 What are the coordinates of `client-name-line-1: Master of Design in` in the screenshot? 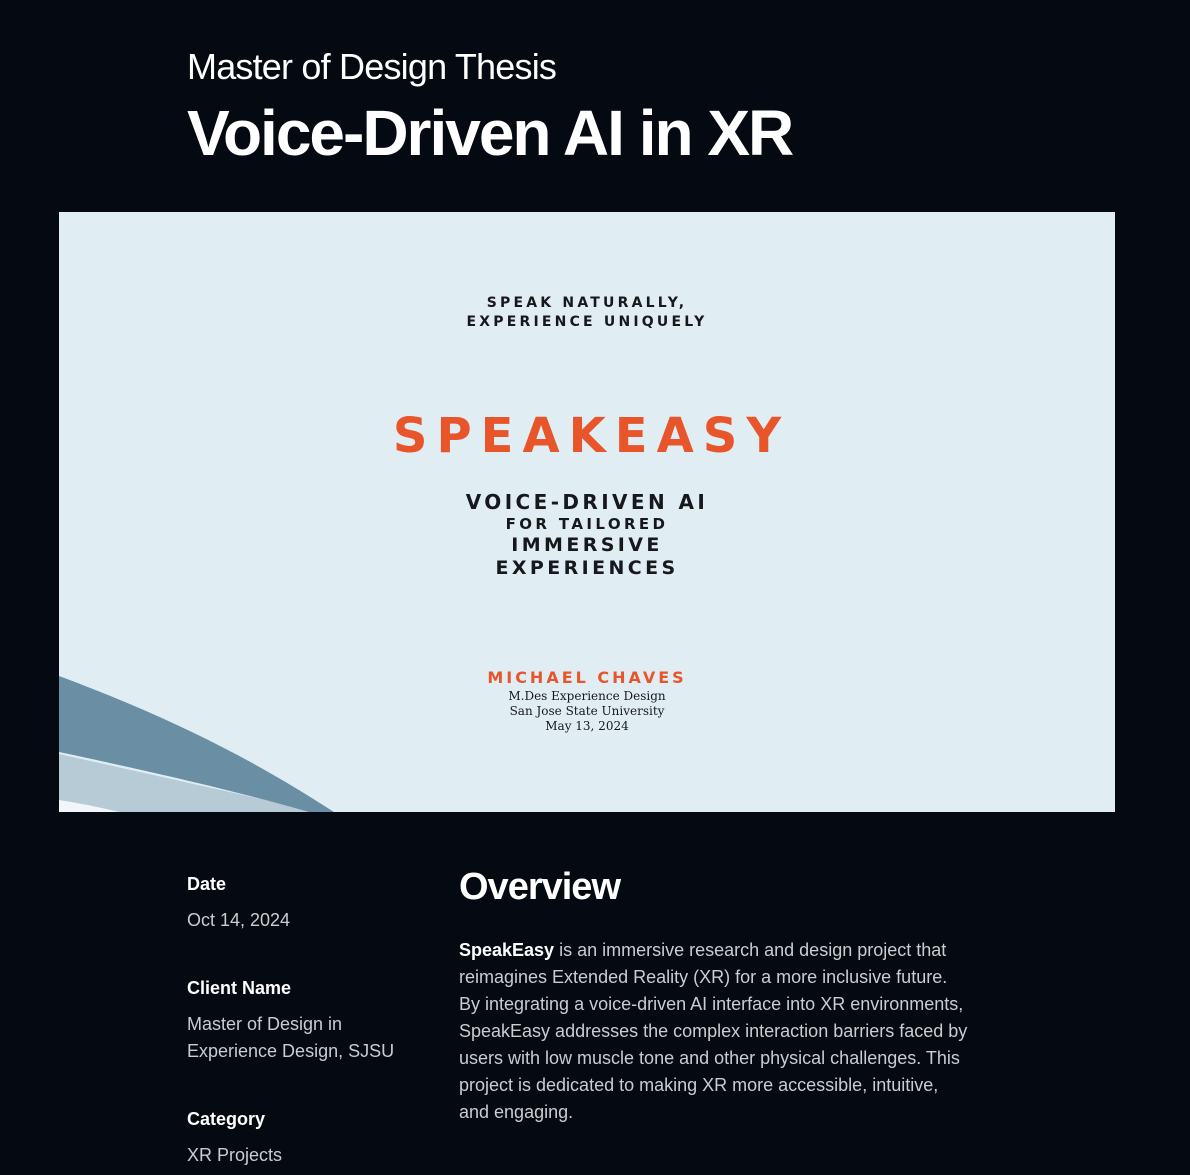 It's located at (265, 1024).